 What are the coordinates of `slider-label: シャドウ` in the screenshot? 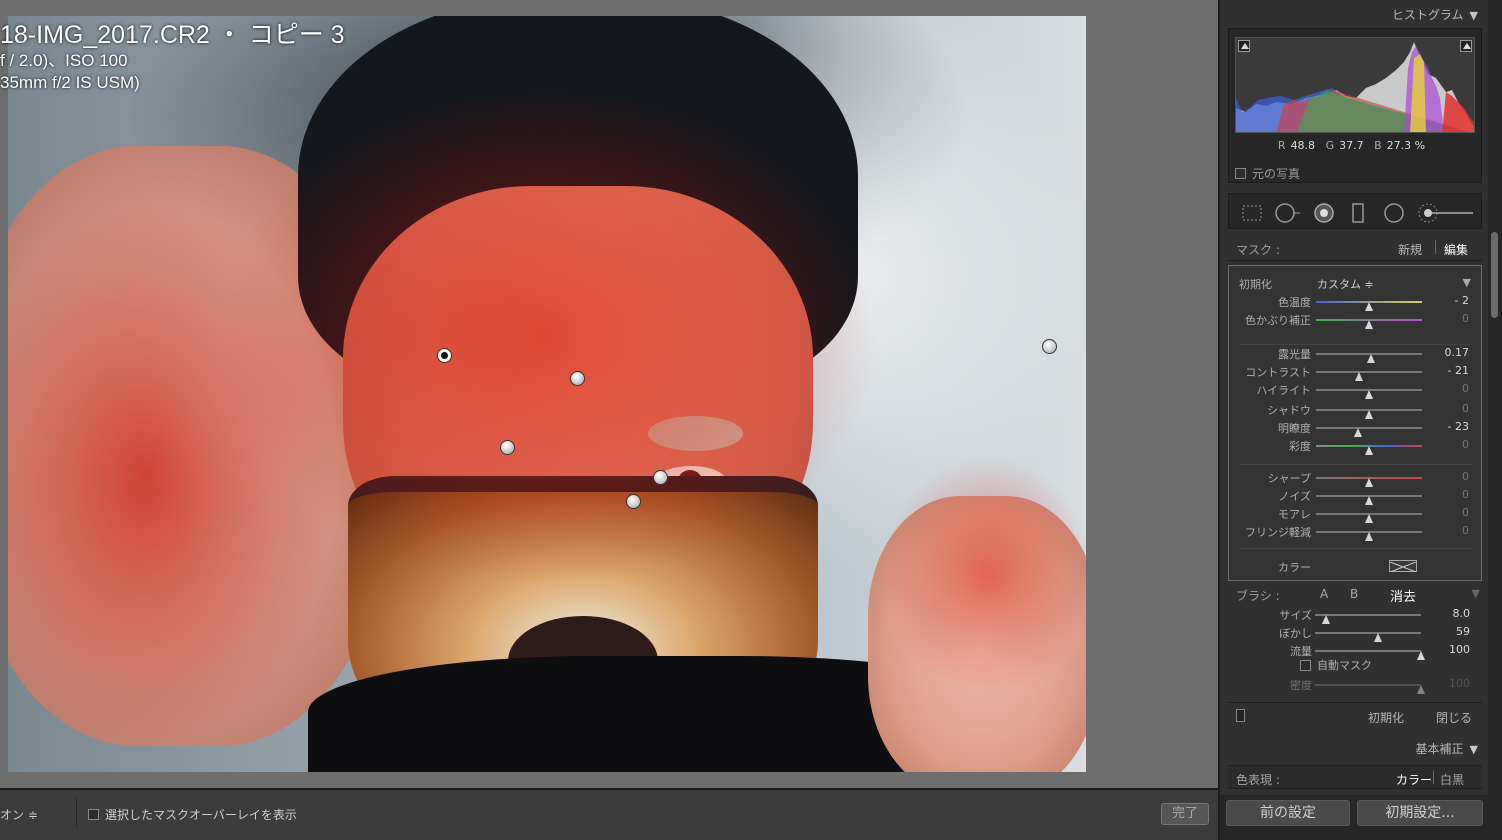 It's located at (1289, 410).